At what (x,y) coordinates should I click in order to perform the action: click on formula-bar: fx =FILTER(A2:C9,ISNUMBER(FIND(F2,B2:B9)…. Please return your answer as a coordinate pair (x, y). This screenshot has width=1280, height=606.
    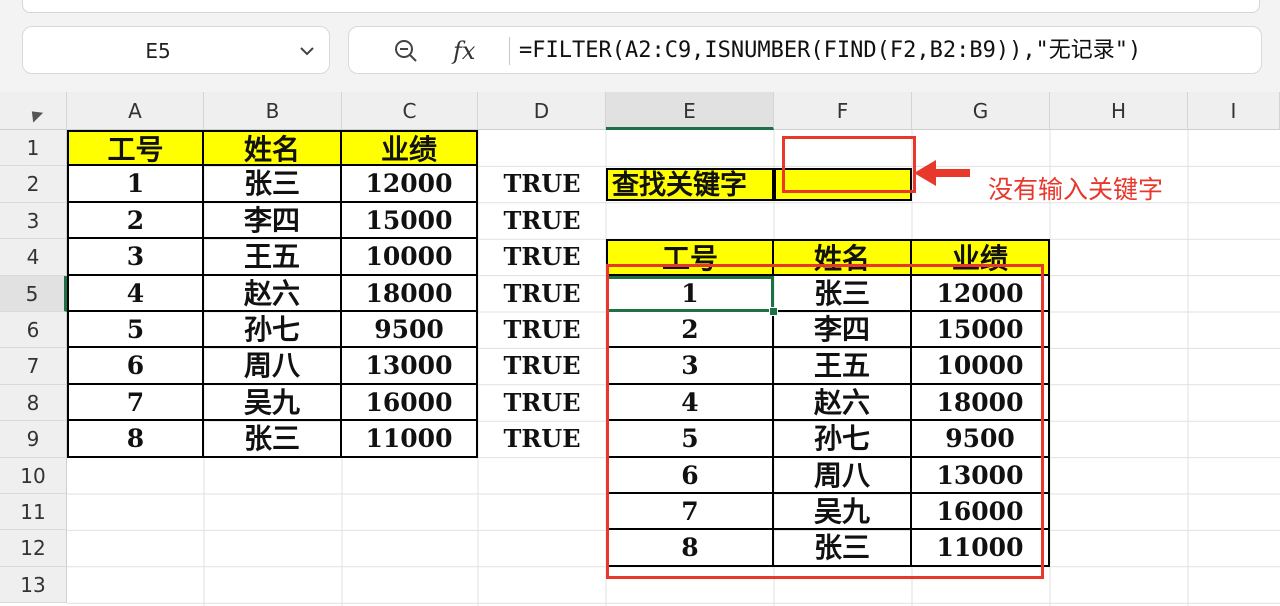
    Looking at the image, I should click on (805, 50).